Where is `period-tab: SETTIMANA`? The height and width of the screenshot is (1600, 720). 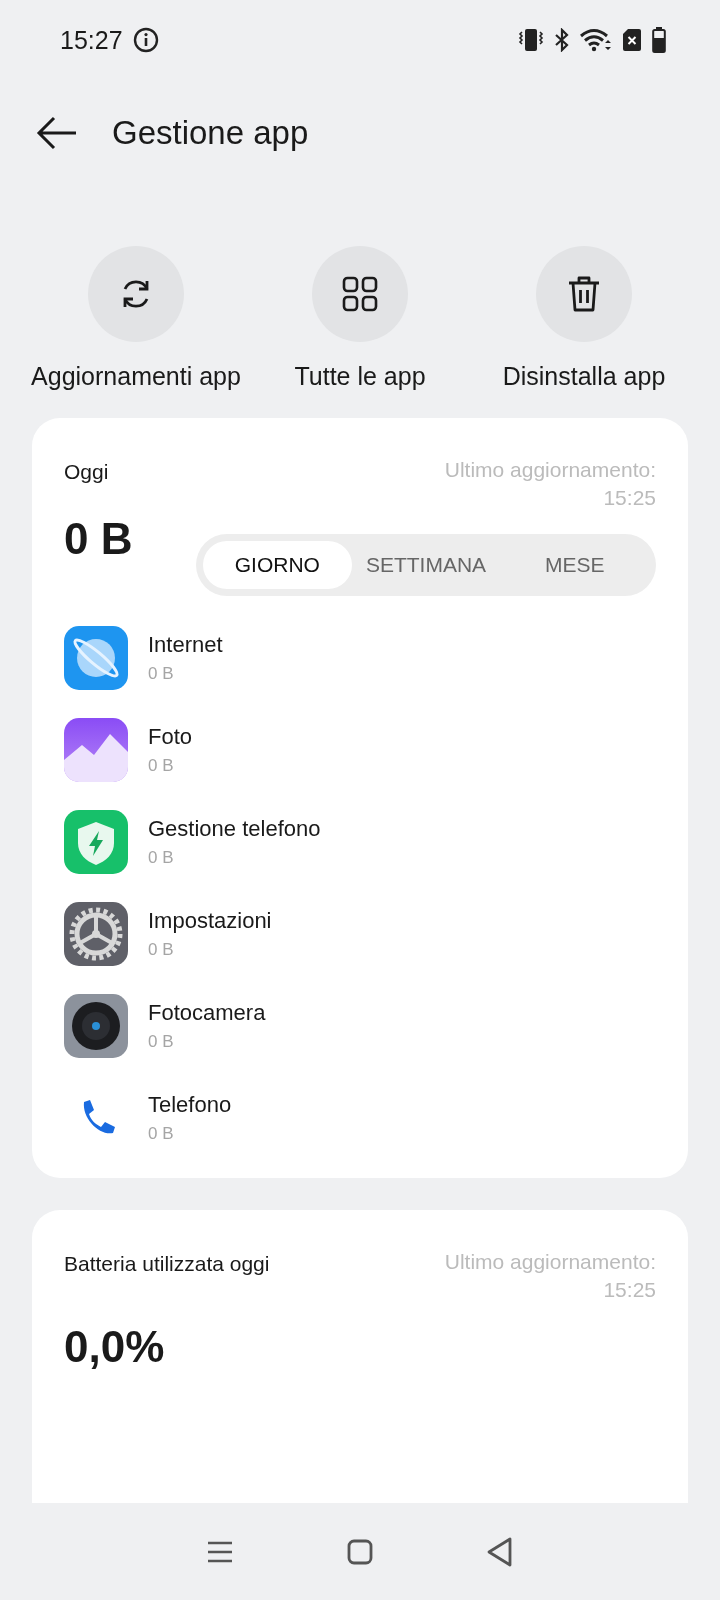
period-tab: SETTIMANA is located at coordinates (426, 565).